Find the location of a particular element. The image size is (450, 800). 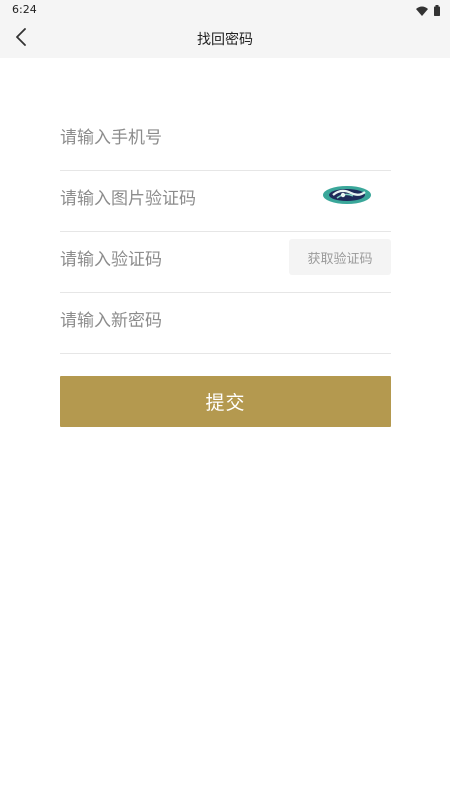

battery-icon is located at coordinates (437, 10).